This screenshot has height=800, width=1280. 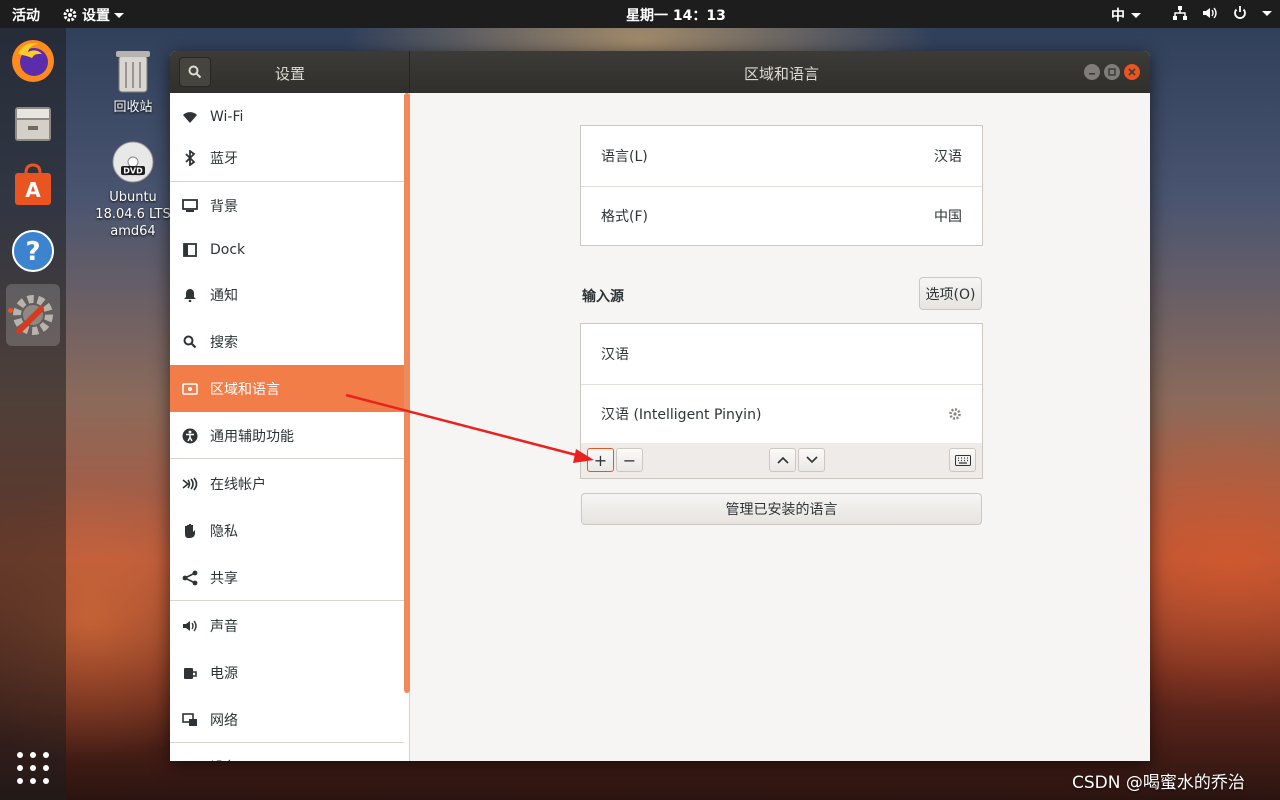 I want to click on sidebar-item-notifications: 通知, so click(x=287, y=294).